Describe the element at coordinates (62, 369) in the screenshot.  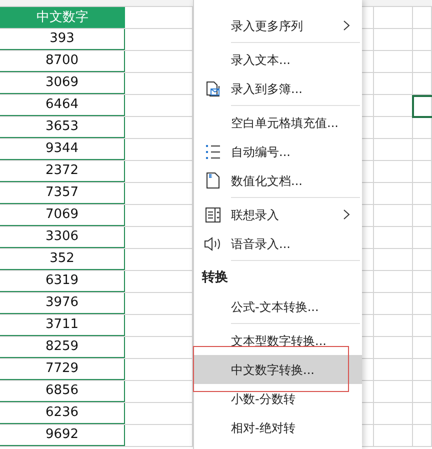
I see `table-cell: 7729` at that location.